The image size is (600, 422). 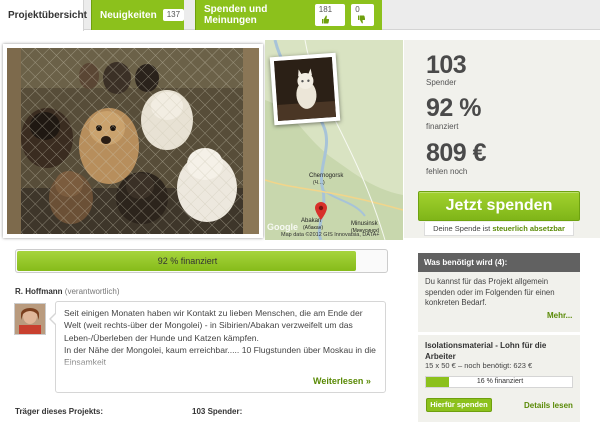 I want to click on tax-deductible-note: Deine Spende ist steuerlich absetzbar, so click(x=499, y=229).